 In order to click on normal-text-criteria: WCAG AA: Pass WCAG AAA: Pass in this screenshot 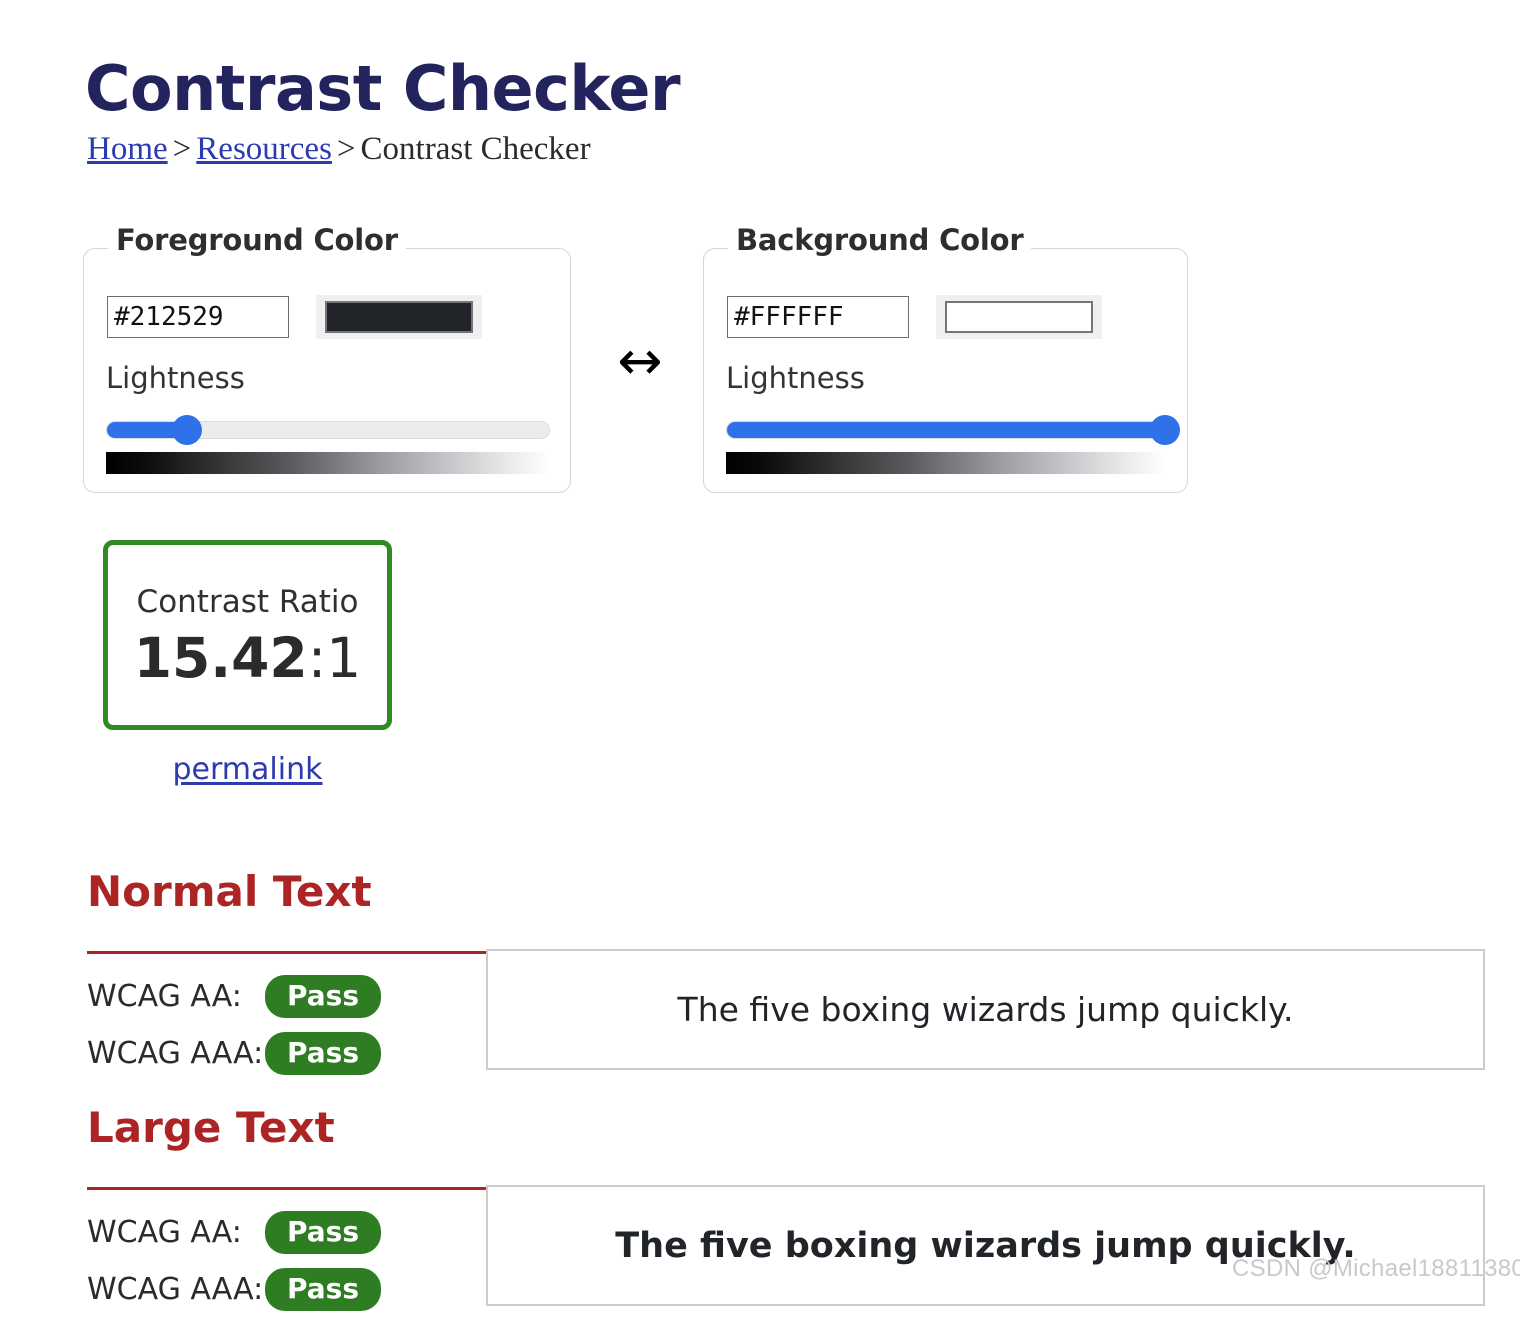, I will do `click(287, 1025)`.